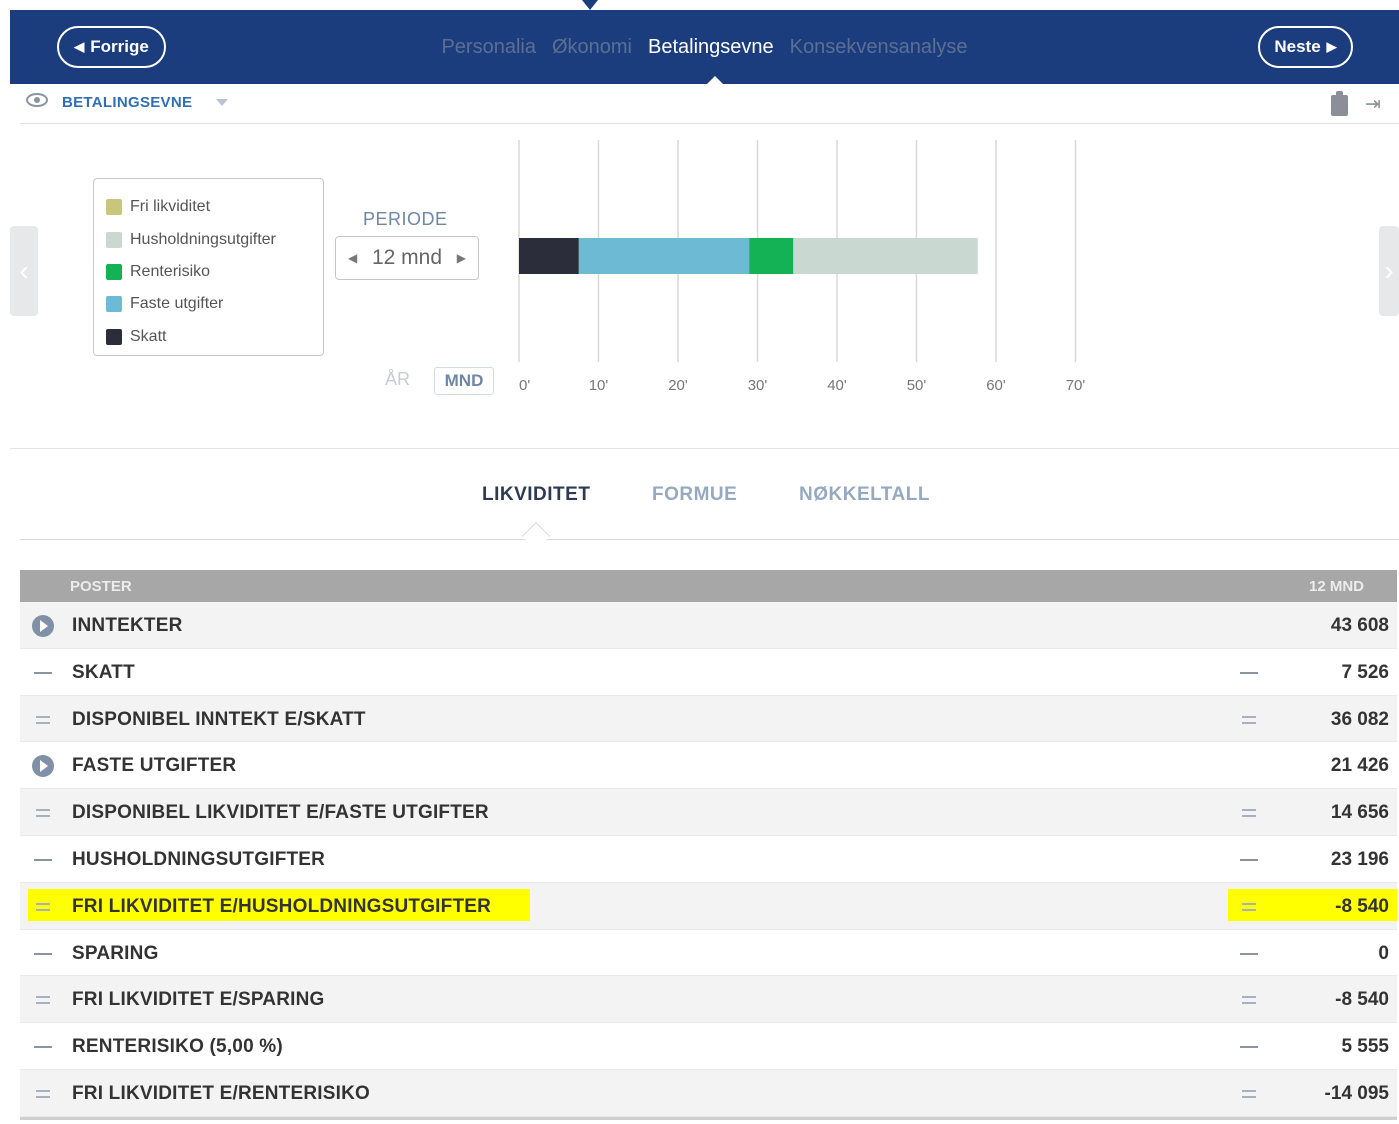 Image resolution: width=1399 pixels, height=1124 pixels. Describe the element at coordinates (222, 102) in the screenshot. I see `caret-down-icon` at that location.